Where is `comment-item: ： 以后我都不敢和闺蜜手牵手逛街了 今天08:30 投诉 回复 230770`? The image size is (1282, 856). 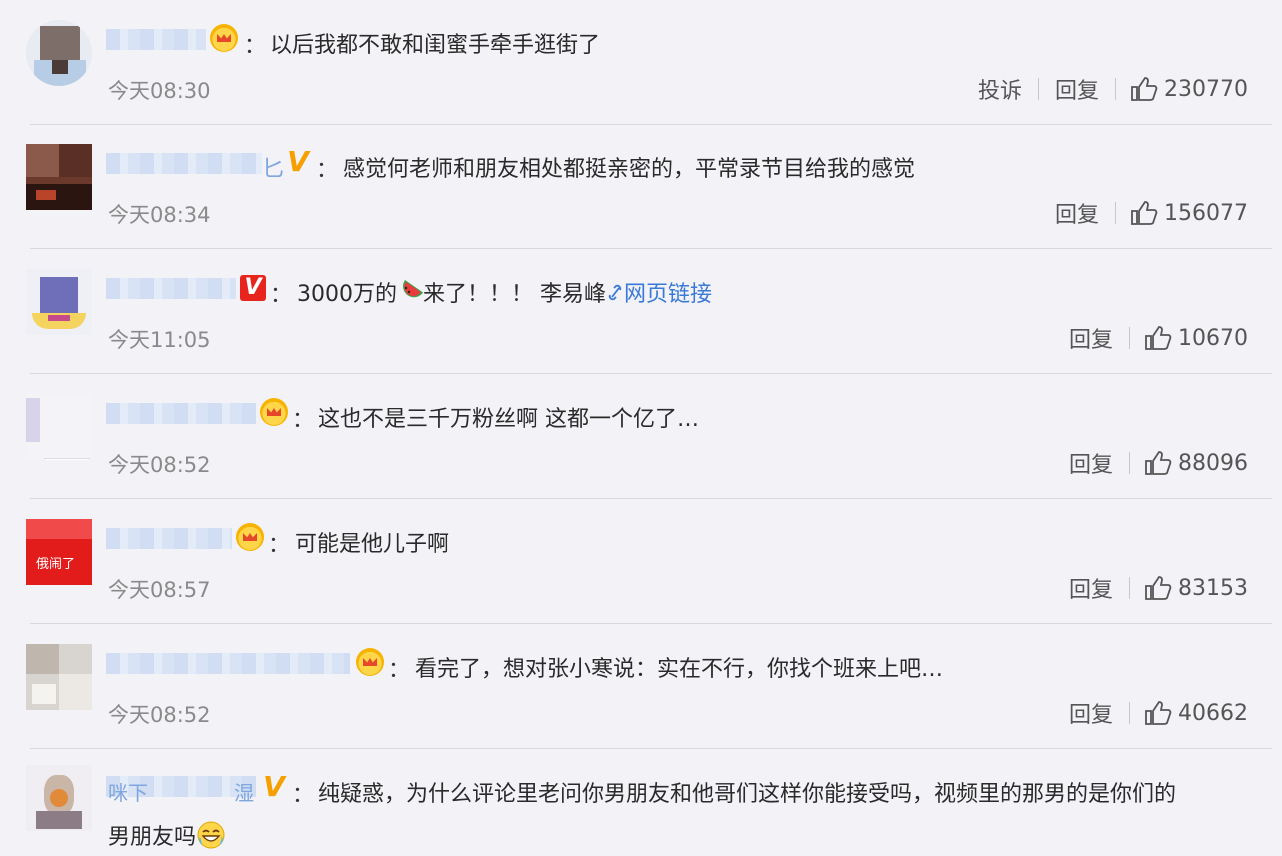 comment-item: ： 以后我都不敢和闺蜜手牵手逛街了 今天08:30 投诉 回复 230770 is located at coordinates (641, 62).